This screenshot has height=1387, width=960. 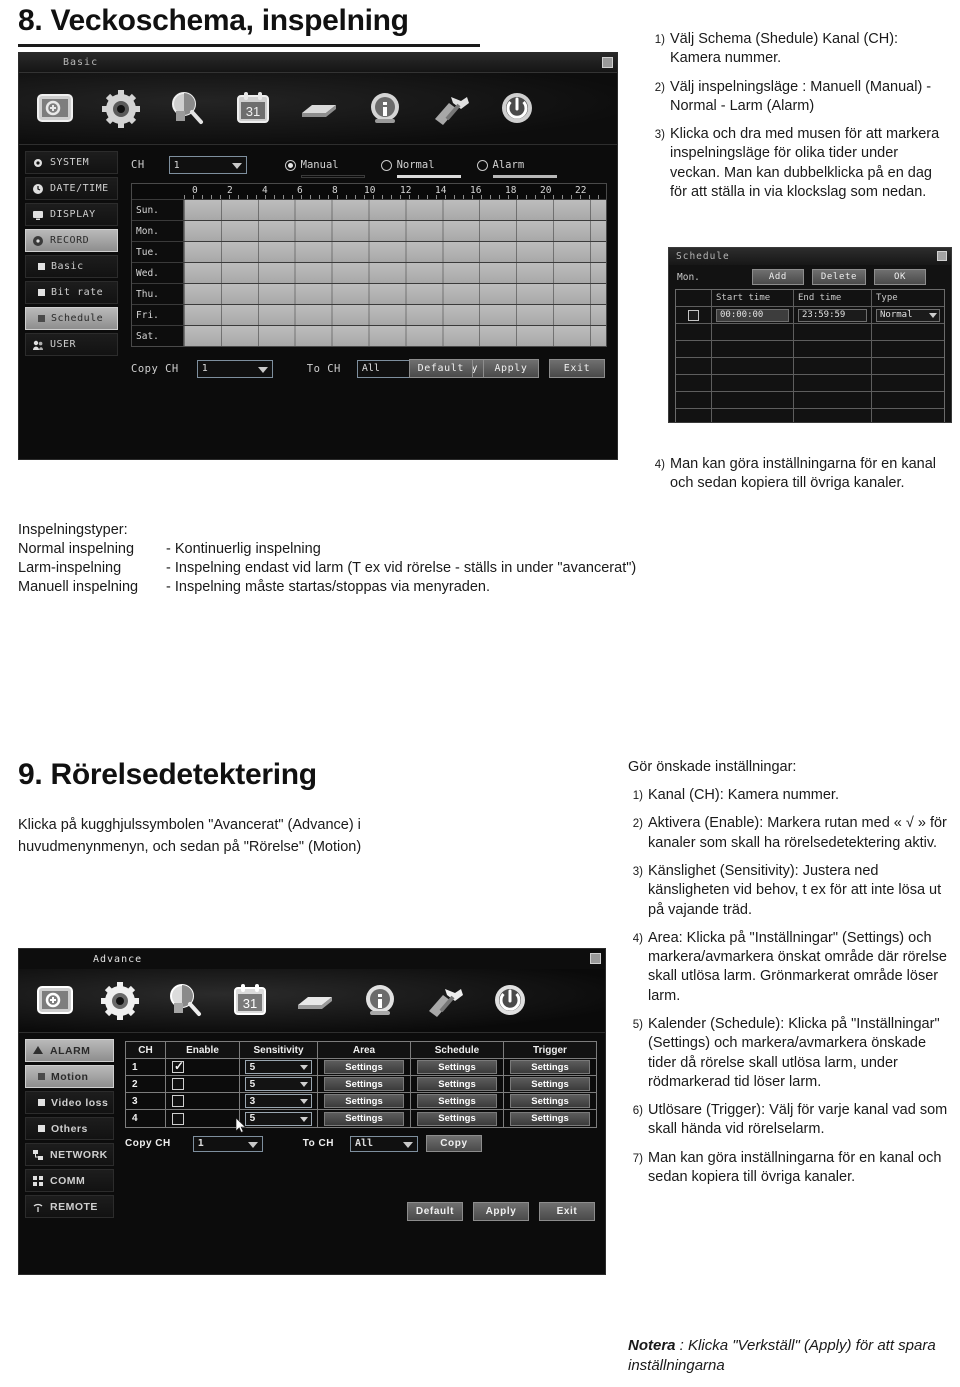 I want to click on table-row: 1 5 Settings Settings Settings, so click(x=361, y=1067).